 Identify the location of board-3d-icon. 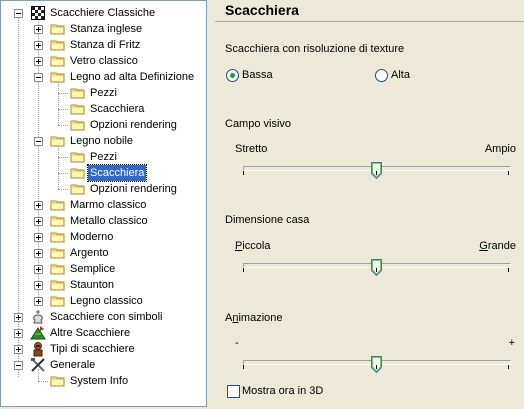
(38, 333).